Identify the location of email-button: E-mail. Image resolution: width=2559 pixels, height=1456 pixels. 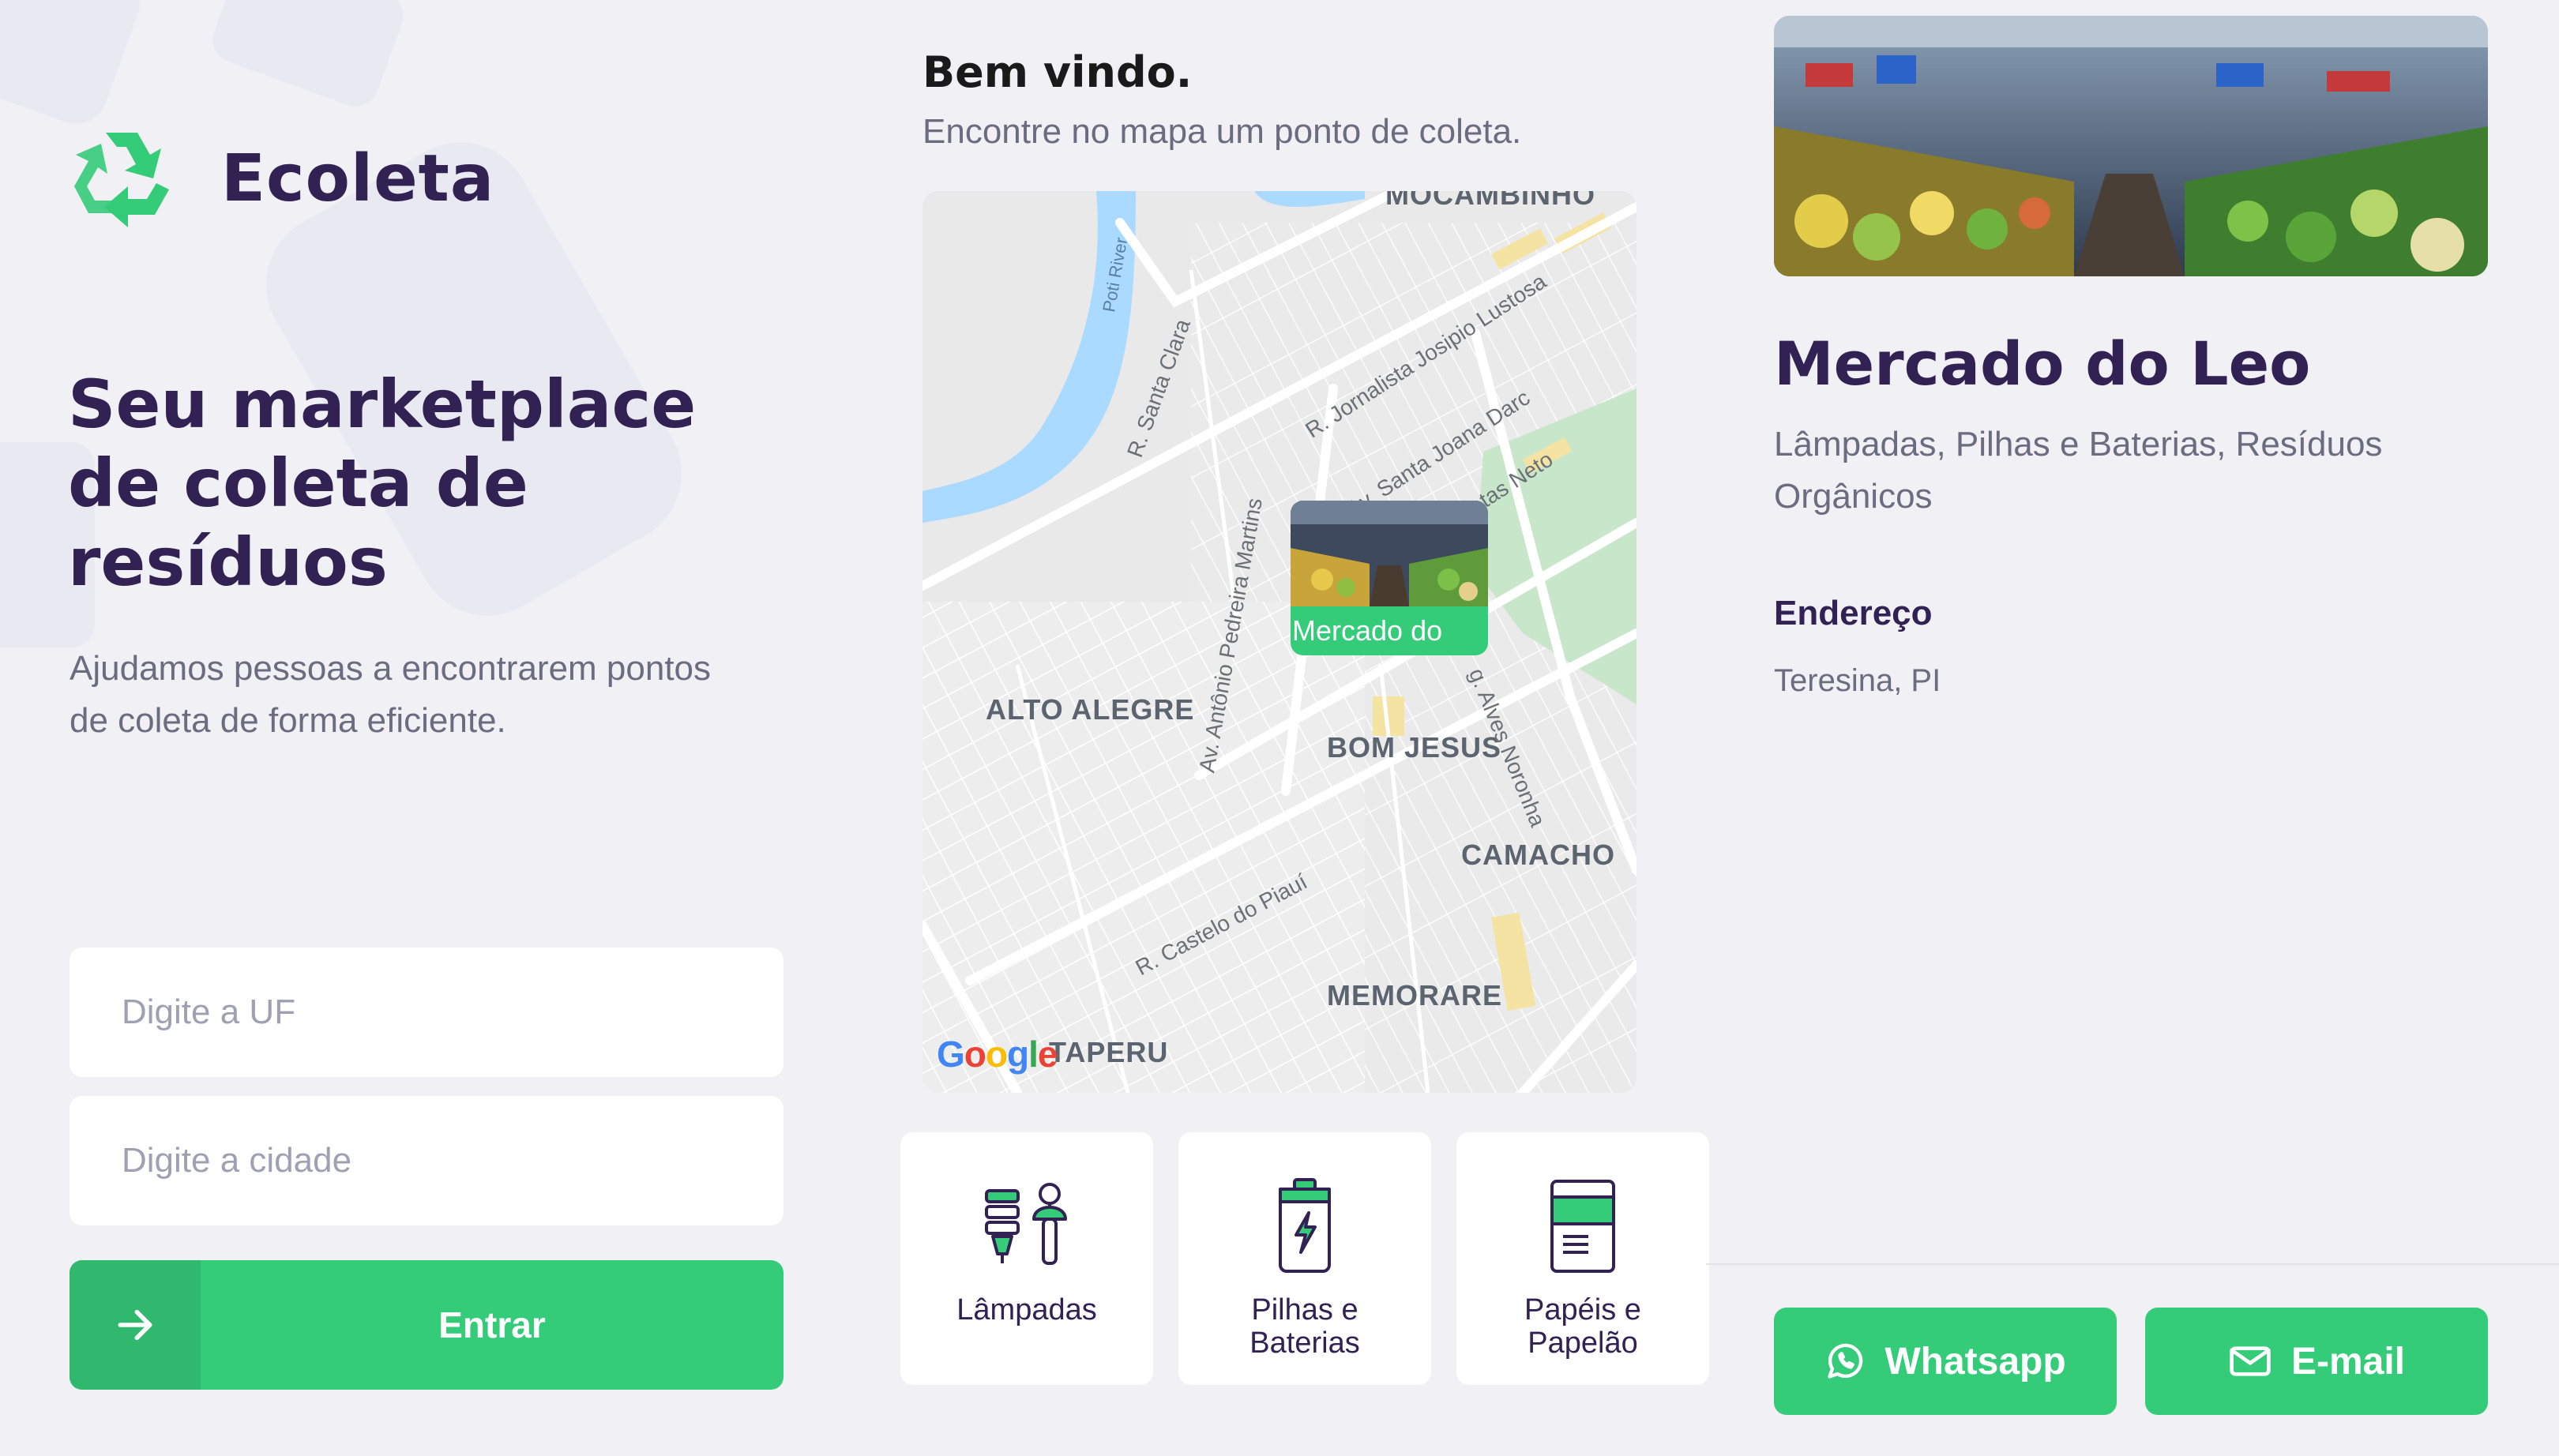
(2316, 1361).